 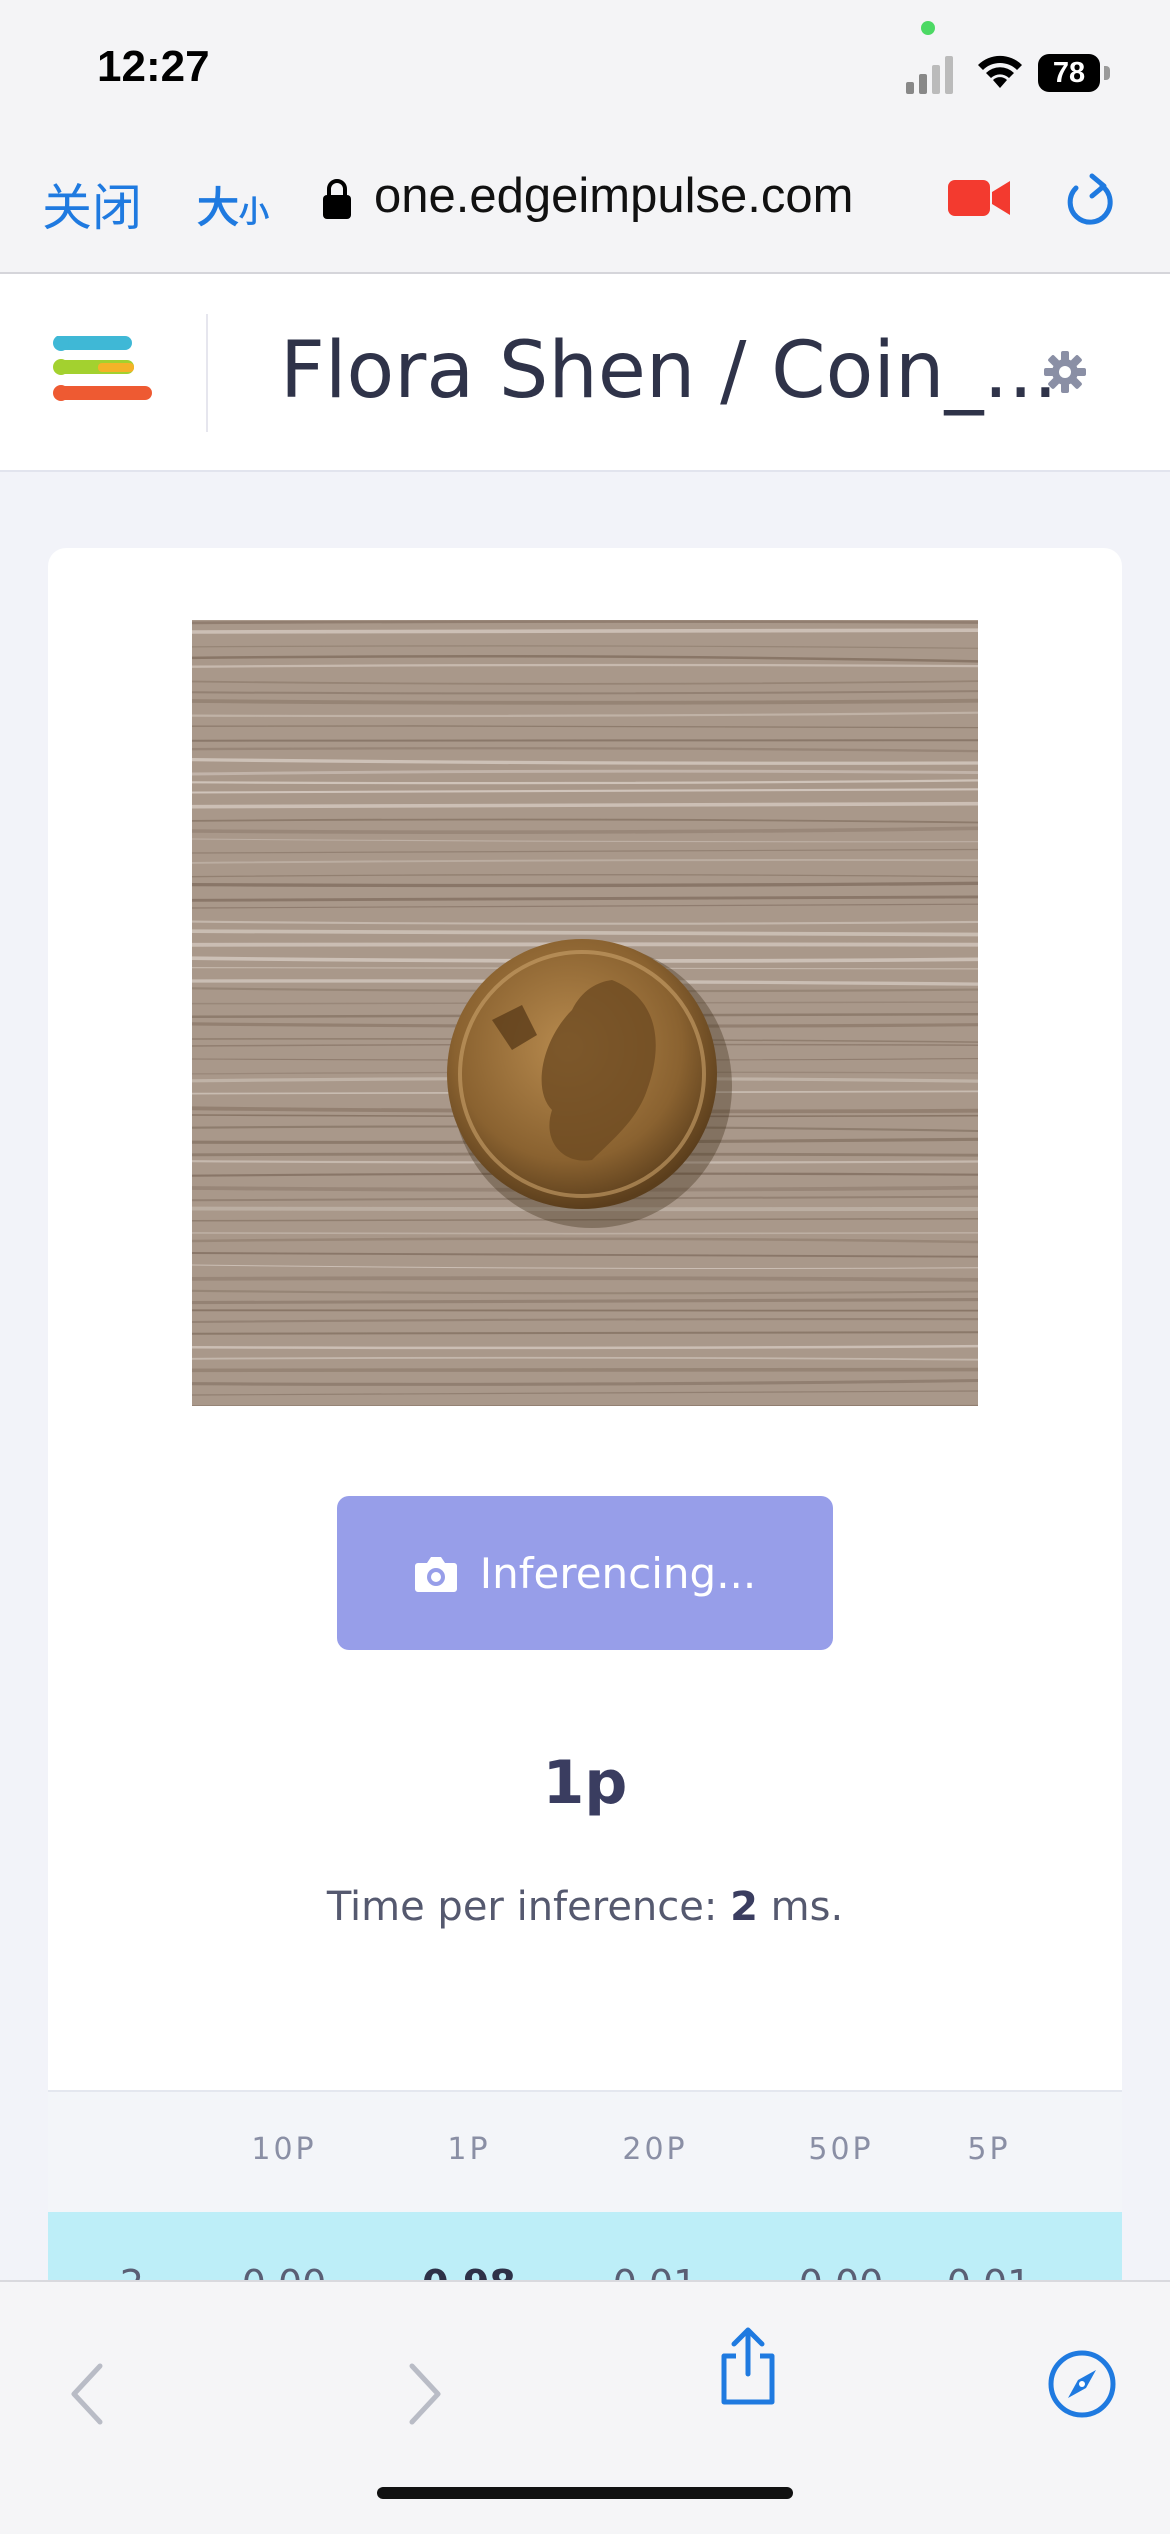 What do you see at coordinates (585, 1783) in the screenshot?
I see `classification-result: 1p` at bounding box center [585, 1783].